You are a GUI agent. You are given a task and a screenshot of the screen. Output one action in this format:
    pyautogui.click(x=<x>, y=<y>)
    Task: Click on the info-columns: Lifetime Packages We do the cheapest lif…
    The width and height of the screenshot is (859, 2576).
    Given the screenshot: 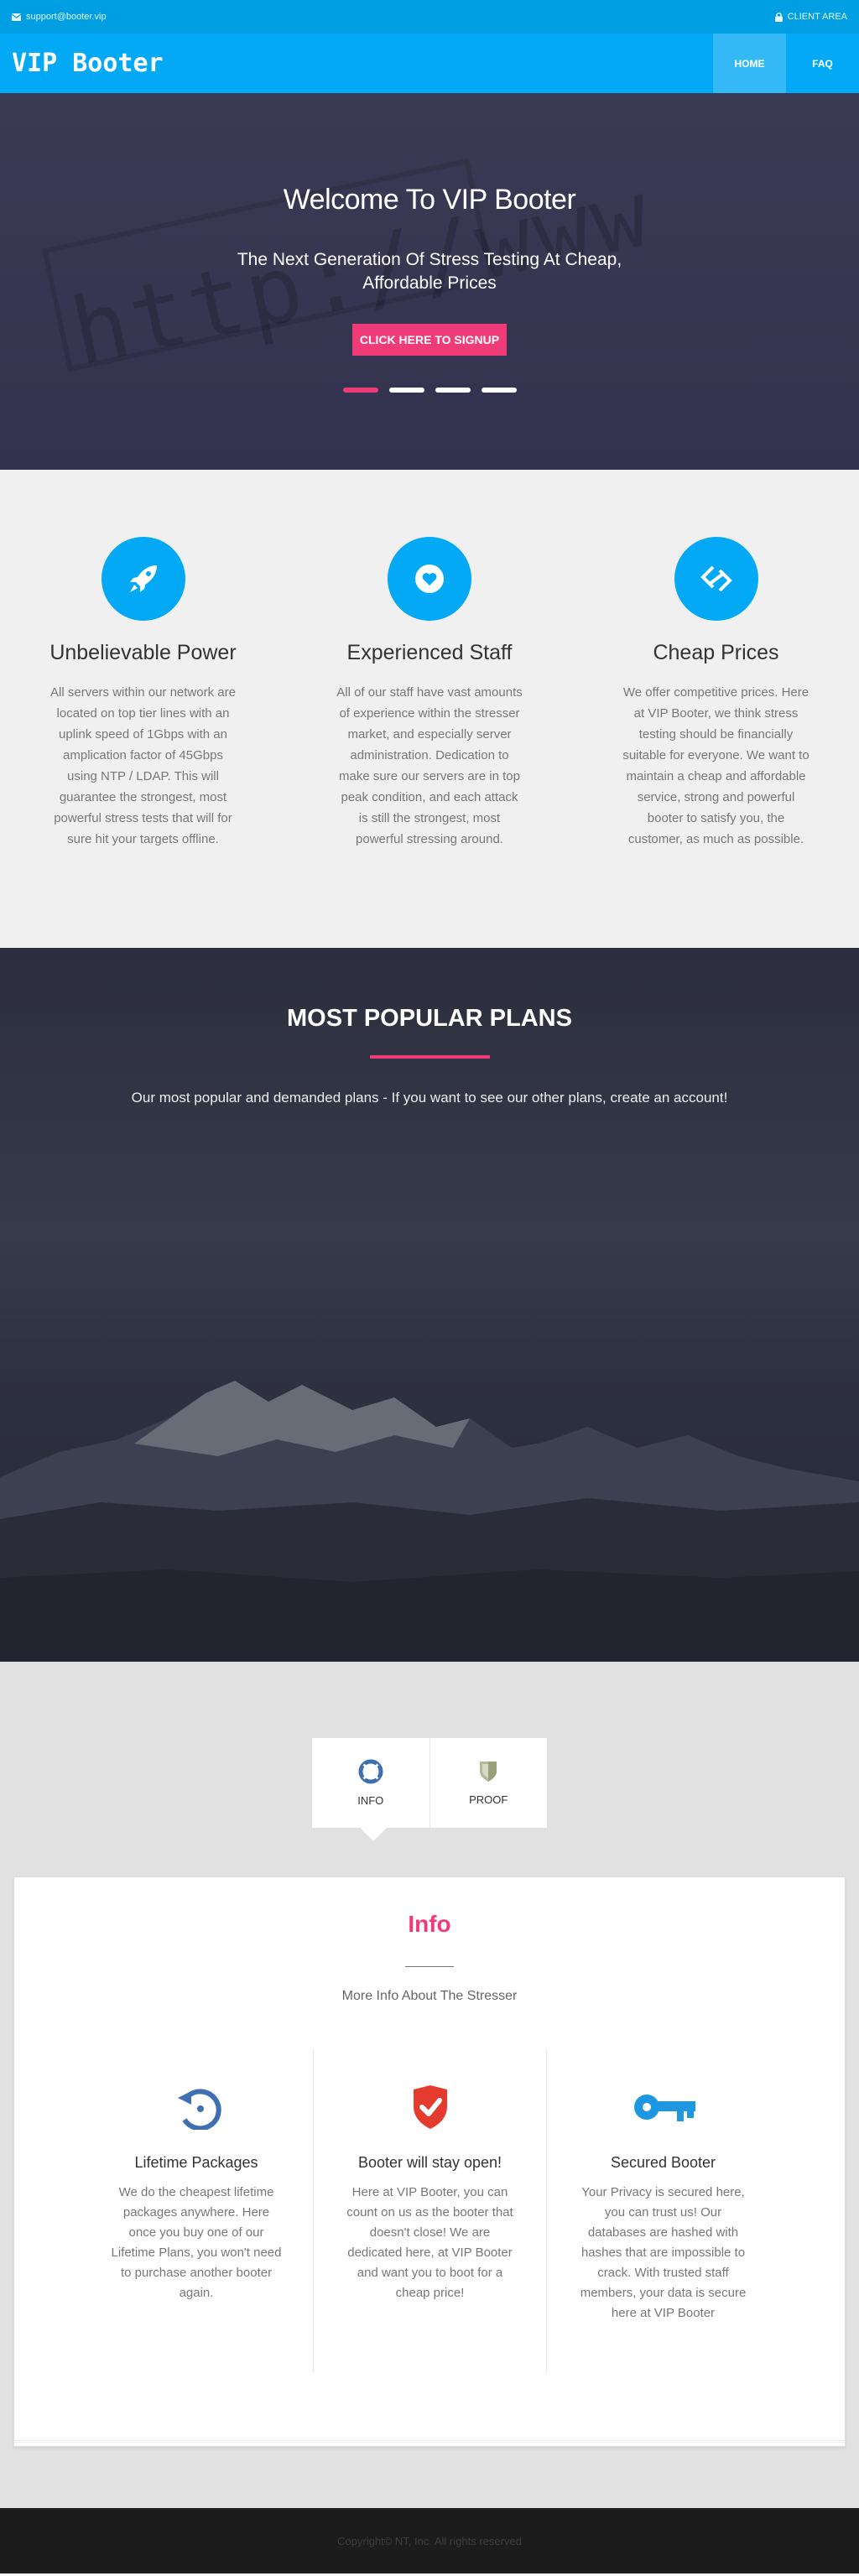 What is the action you would take?
    pyautogui.click(x=429, y=2210)
    